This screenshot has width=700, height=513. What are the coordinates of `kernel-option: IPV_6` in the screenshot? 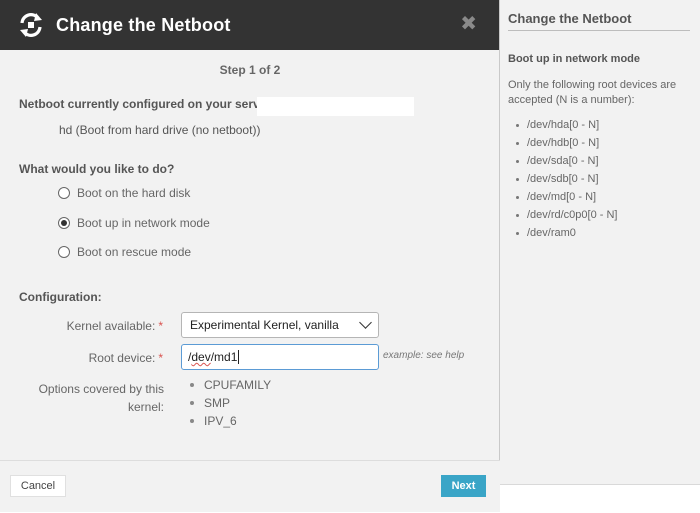 It's located at (220, 421).